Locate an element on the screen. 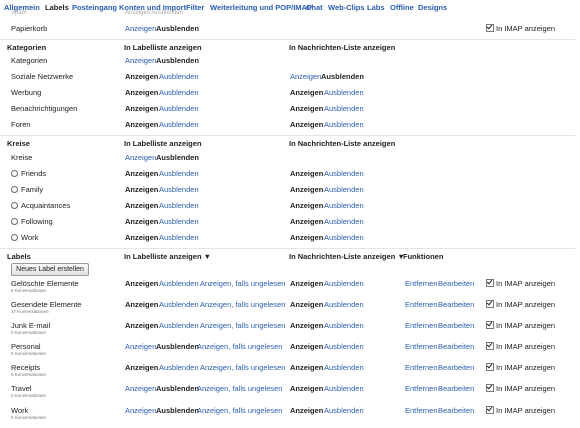 This screenshot has height=428, width=580. tab-chat: Chat is located at coordinates (314, 7).